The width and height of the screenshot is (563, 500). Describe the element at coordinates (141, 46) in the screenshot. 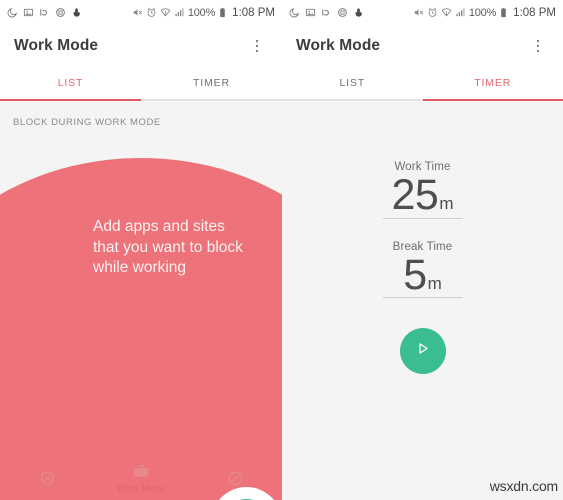

I see `app-bar-left: Work Mode` at that location.